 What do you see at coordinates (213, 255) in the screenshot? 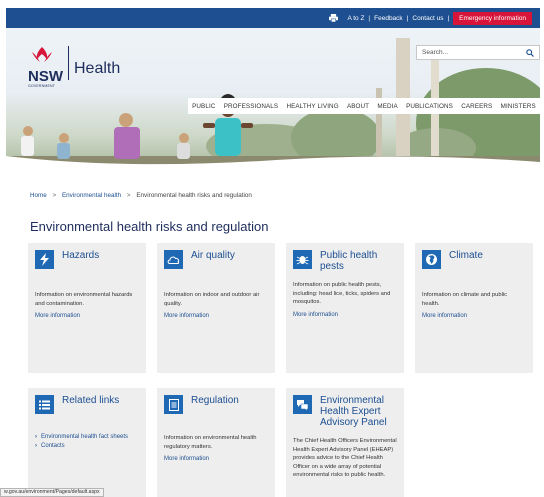
I see `tile-title: Air quality` at bounding box center [213, 255].